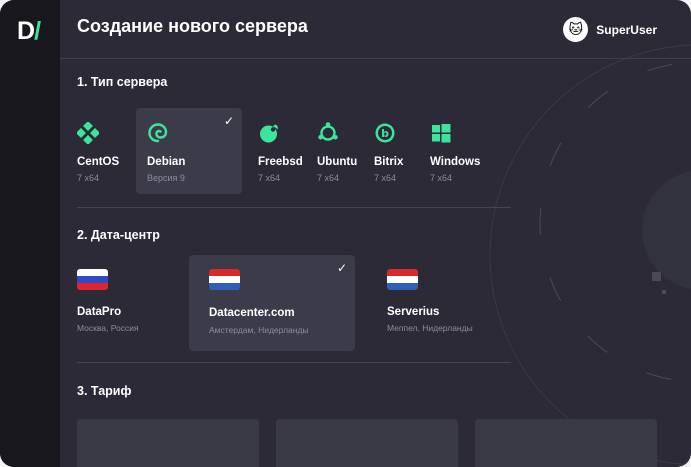 The image size is (691, 467). I want to click on logo: D/, so click(29, 31).